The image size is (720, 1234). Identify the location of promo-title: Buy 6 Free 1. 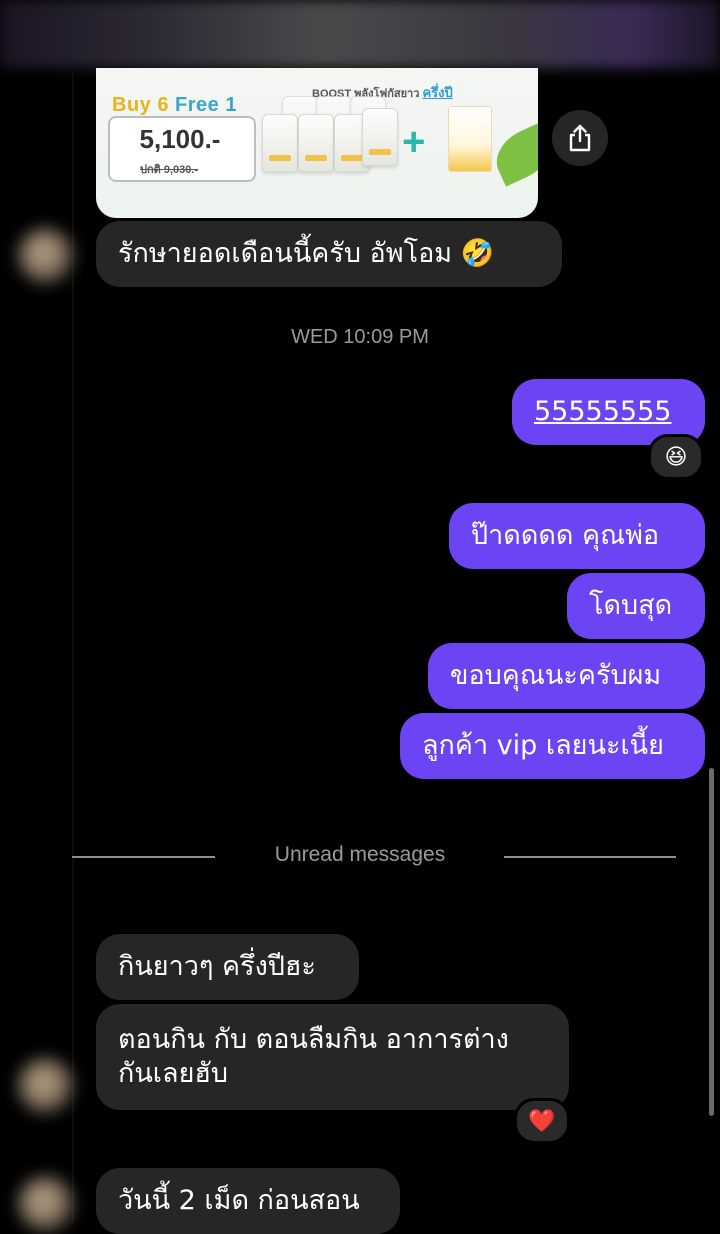
(174, 105).